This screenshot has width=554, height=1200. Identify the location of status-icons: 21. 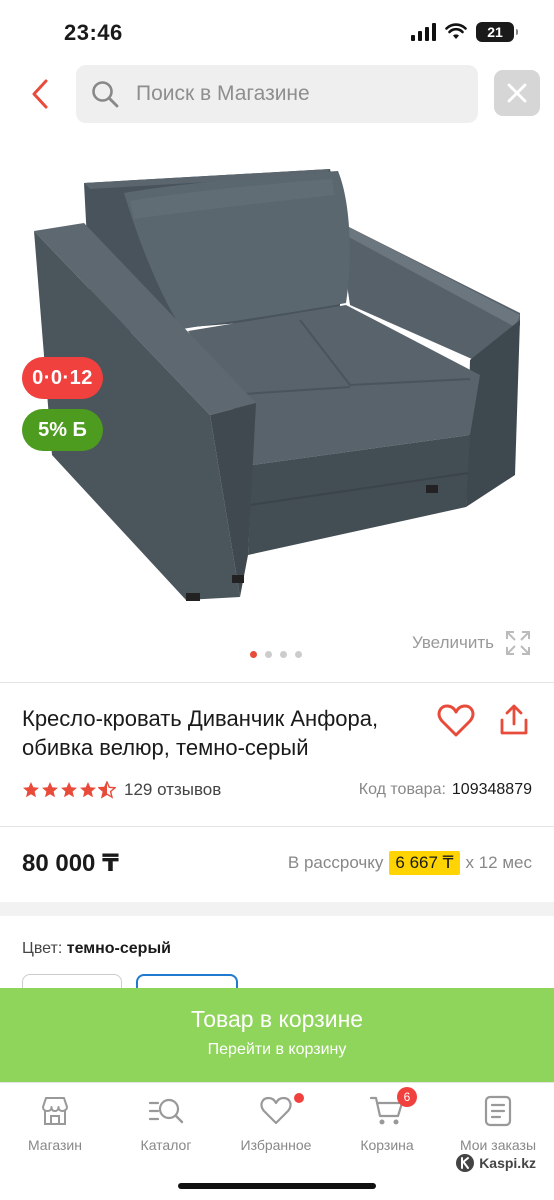
(464, 32).